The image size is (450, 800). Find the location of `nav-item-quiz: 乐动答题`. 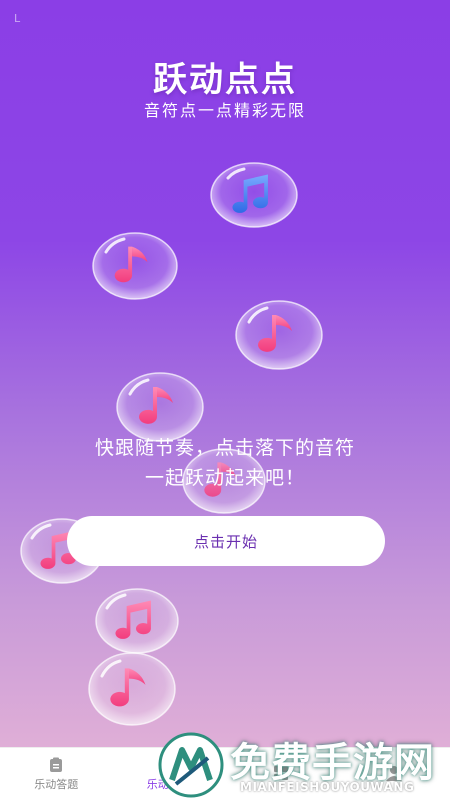

nav-item-quiz: 乐动答题 is located at coordinates (56, 774).